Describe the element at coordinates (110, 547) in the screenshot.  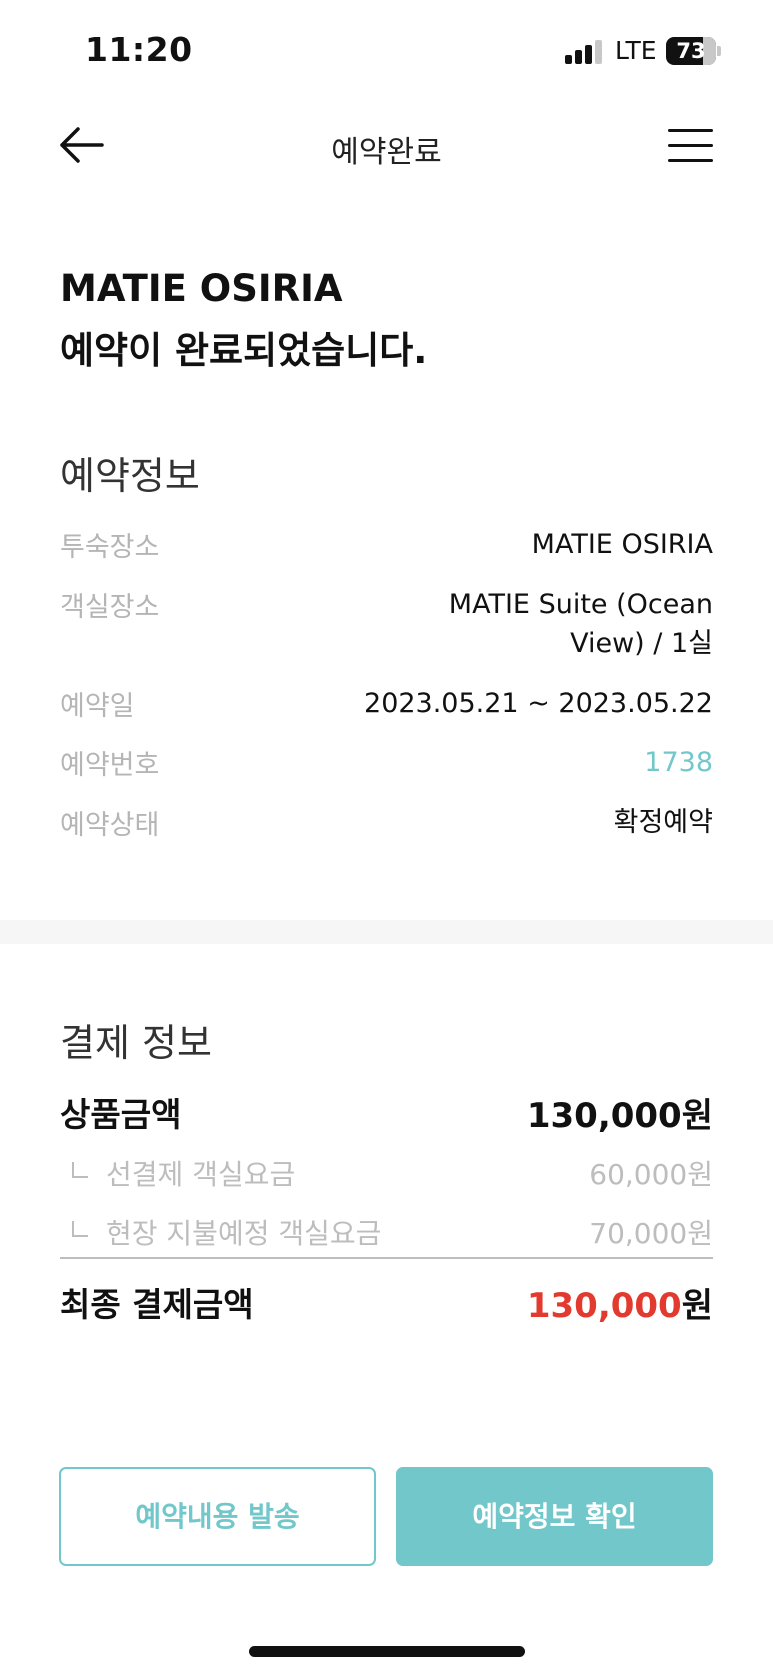
I see `info-label: 투숙장소` at that location.